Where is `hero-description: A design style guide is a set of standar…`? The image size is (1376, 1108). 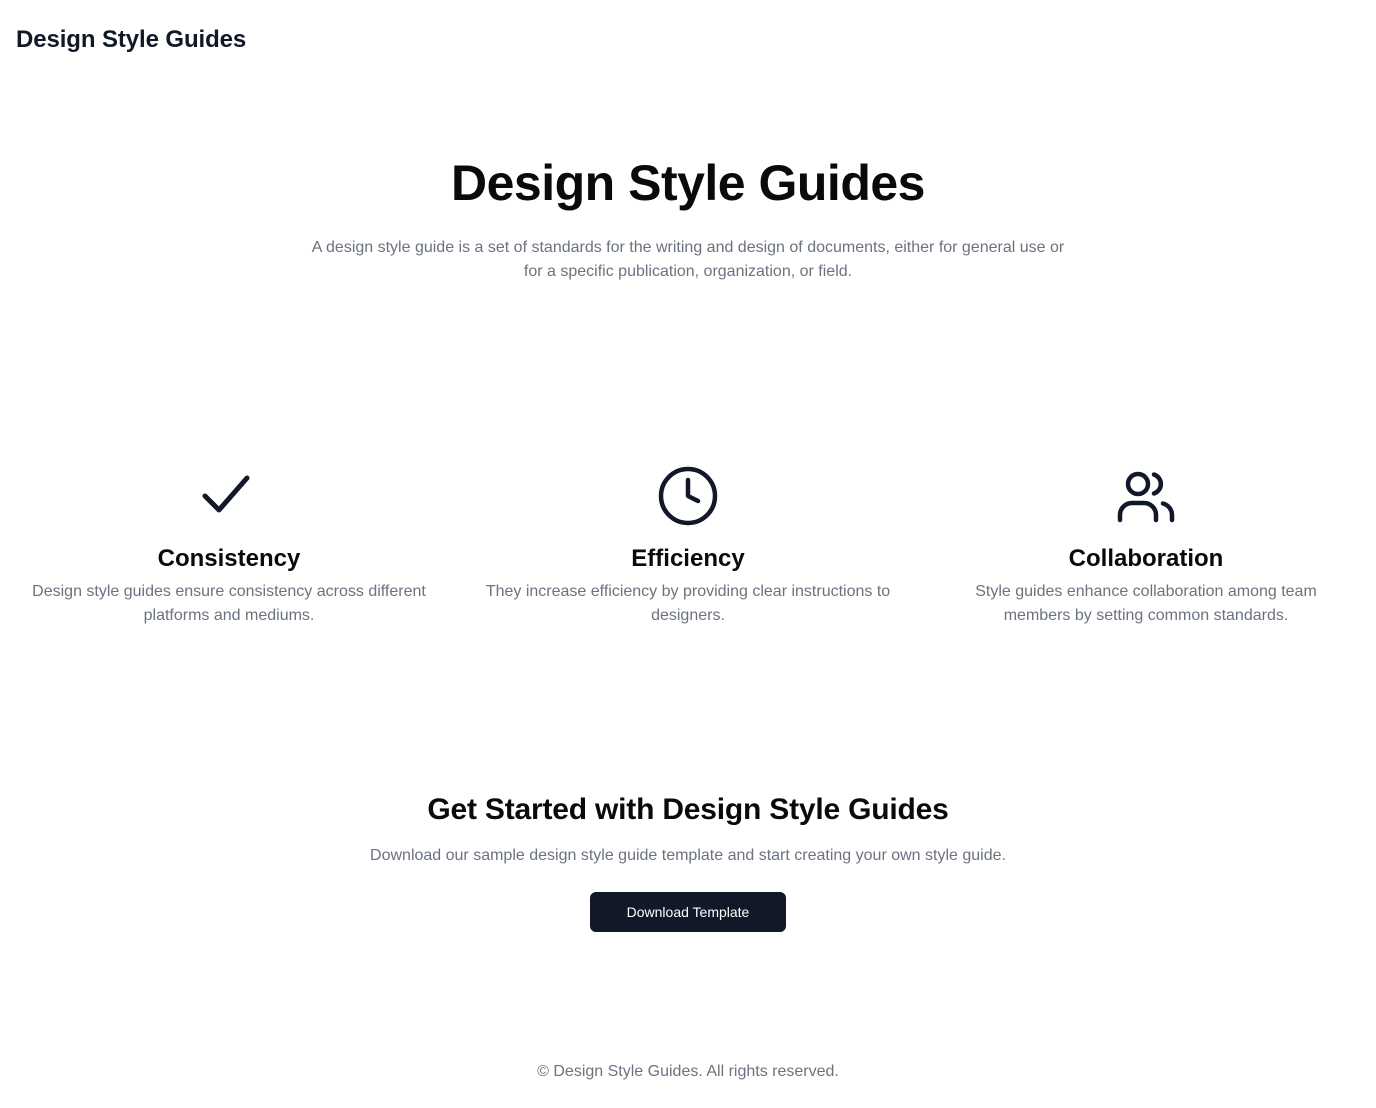
hero-description: A design style guide is a set of standar… is located at coordinates (688, 259).